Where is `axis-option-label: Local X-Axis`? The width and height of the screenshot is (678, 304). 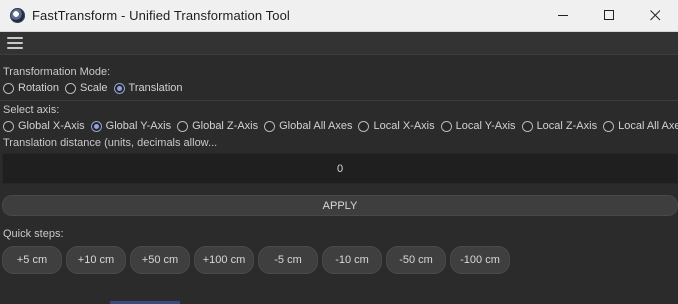
axis-option-label: Local X-Axis is located at coordinates (404, 126).